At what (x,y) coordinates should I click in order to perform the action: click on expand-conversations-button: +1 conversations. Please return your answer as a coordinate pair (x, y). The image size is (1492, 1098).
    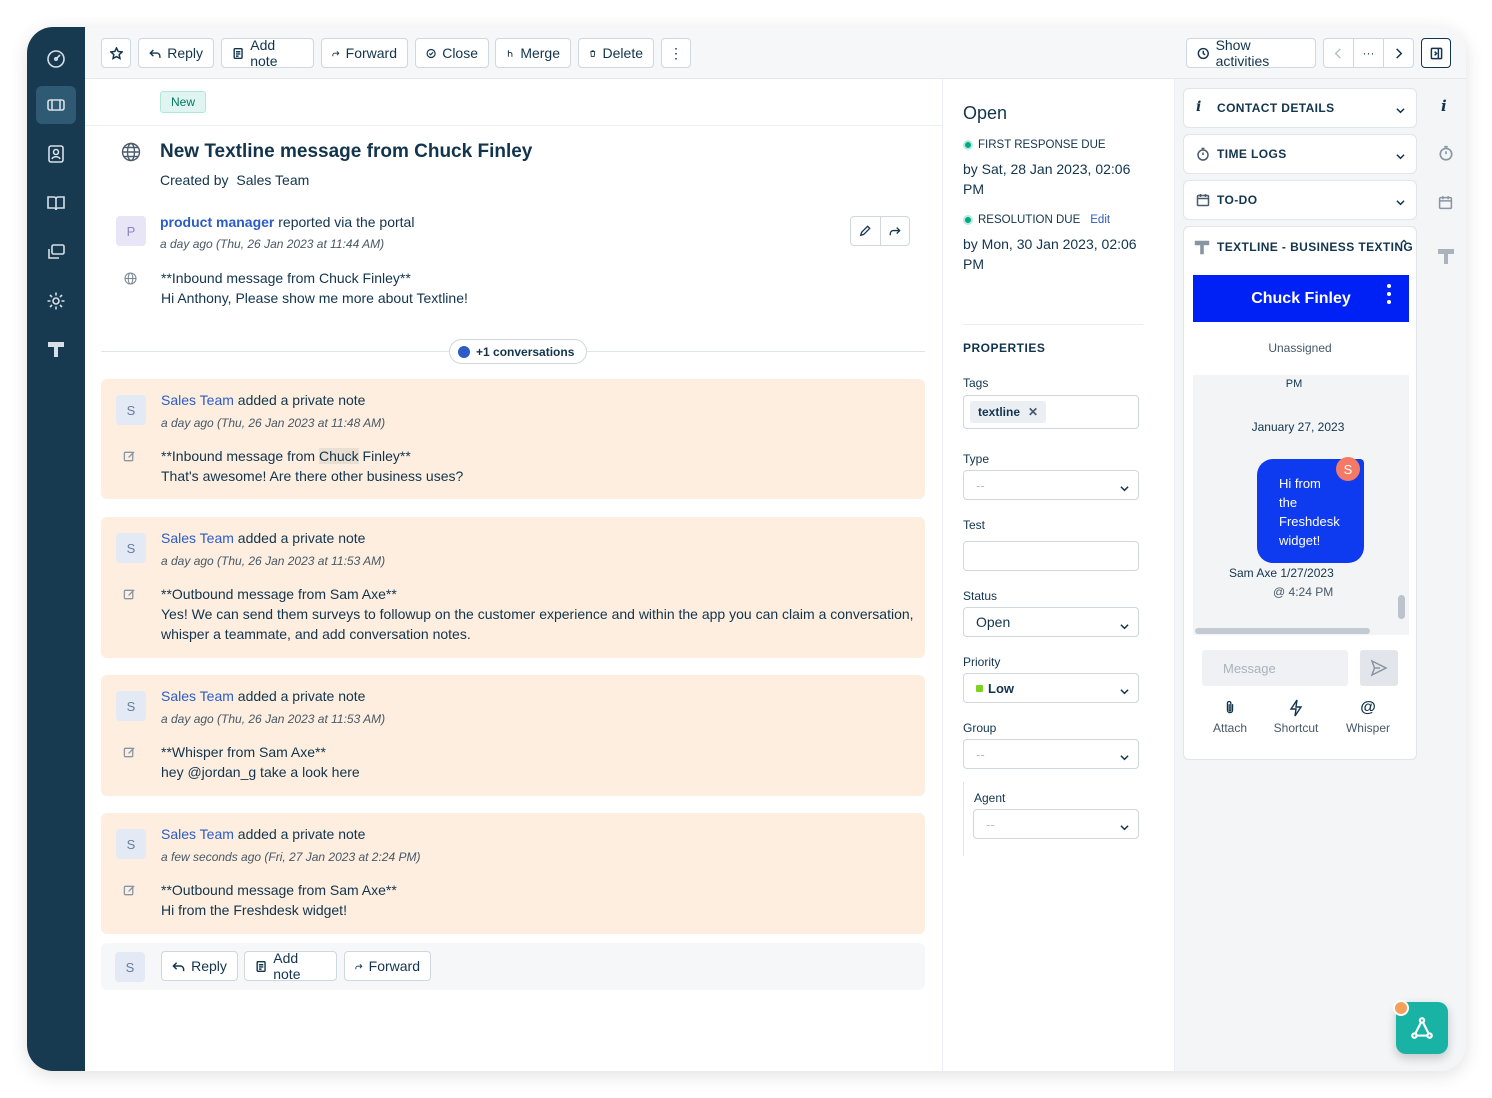
    Looking at the image, I should click on (518, 351).